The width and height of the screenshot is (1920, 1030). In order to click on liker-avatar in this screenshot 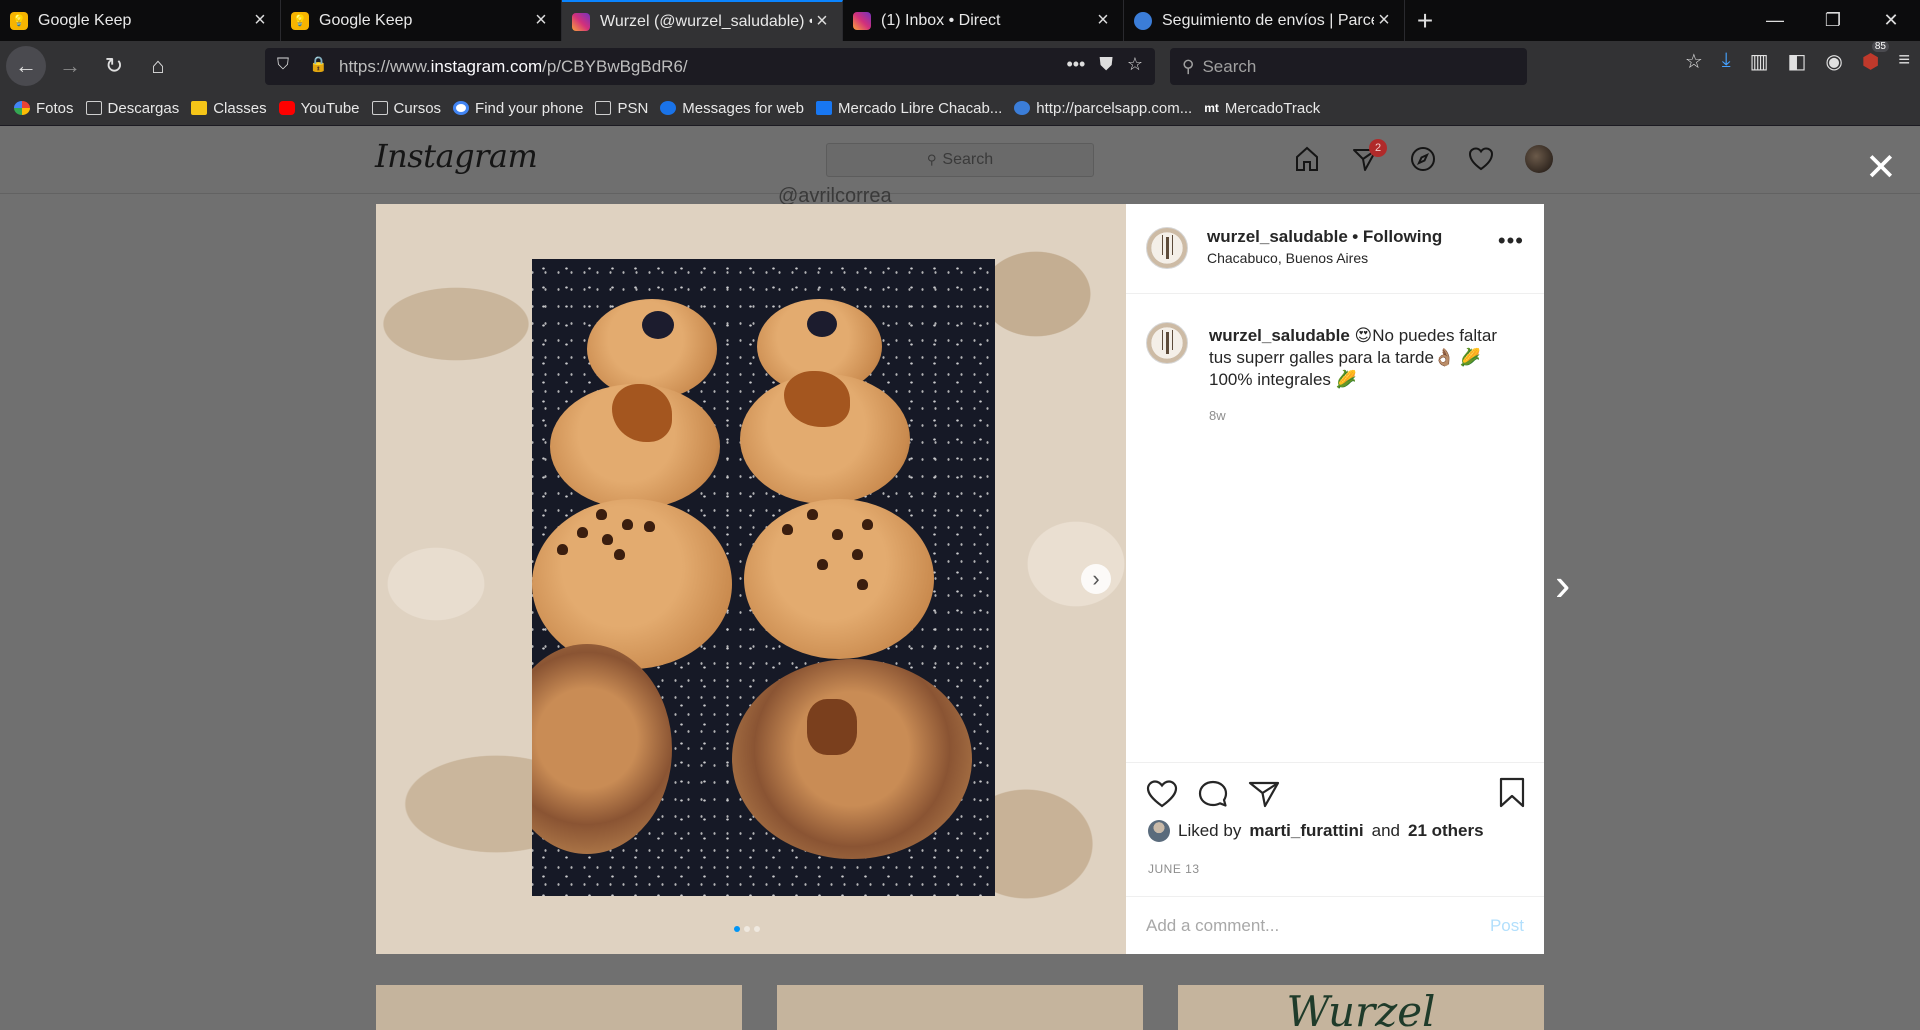, I will do `click(1159, 831)`.